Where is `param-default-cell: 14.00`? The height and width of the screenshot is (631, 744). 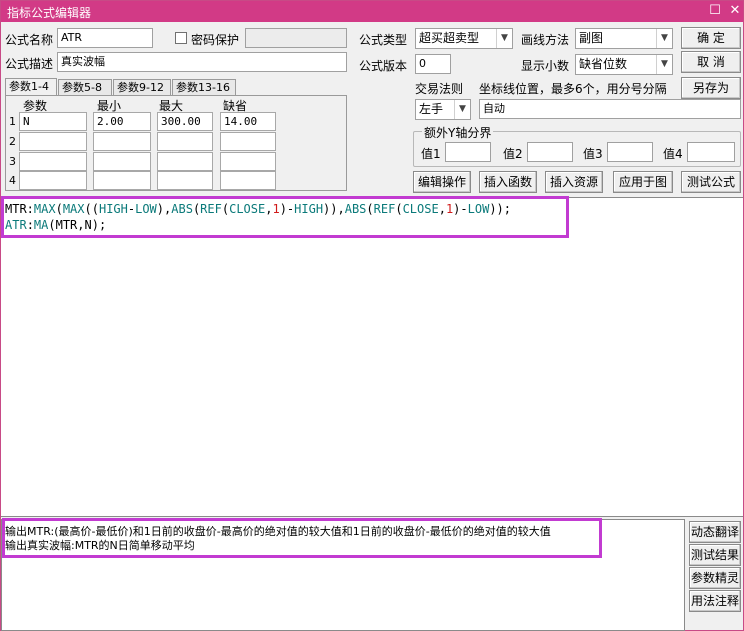 param-default-cell: 14.00 is located at coordinates (248, 121).